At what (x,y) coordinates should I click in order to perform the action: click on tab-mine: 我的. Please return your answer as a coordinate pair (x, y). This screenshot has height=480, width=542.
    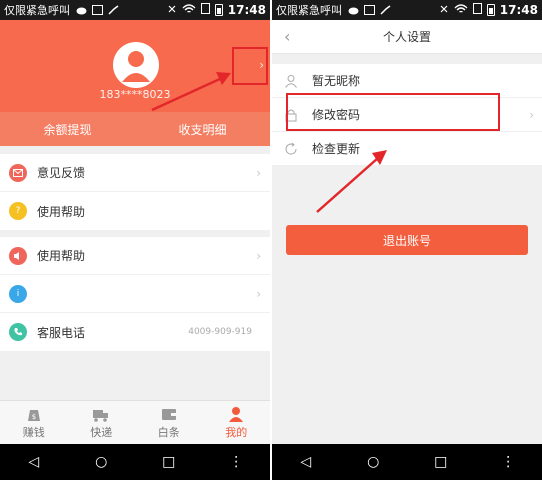
    Looking at the image, I should click on (237, 422).